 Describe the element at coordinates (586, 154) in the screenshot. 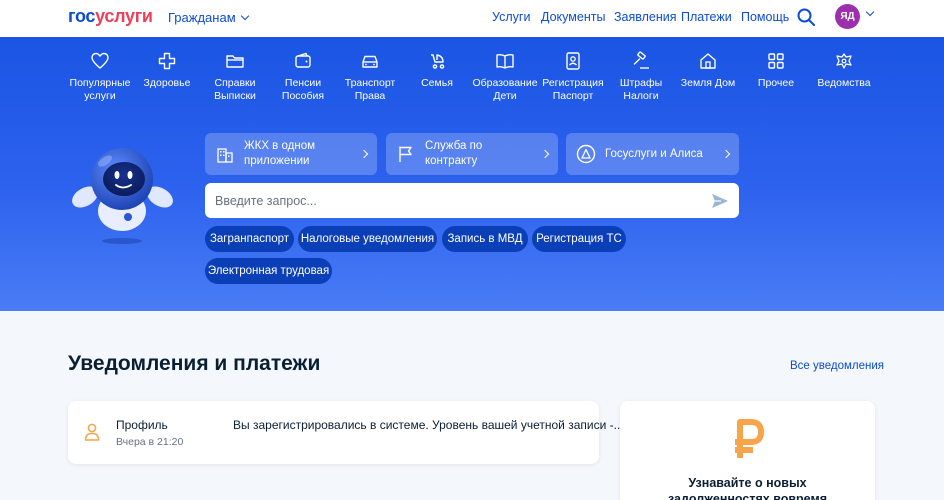

I see `alice-icon` at that location.